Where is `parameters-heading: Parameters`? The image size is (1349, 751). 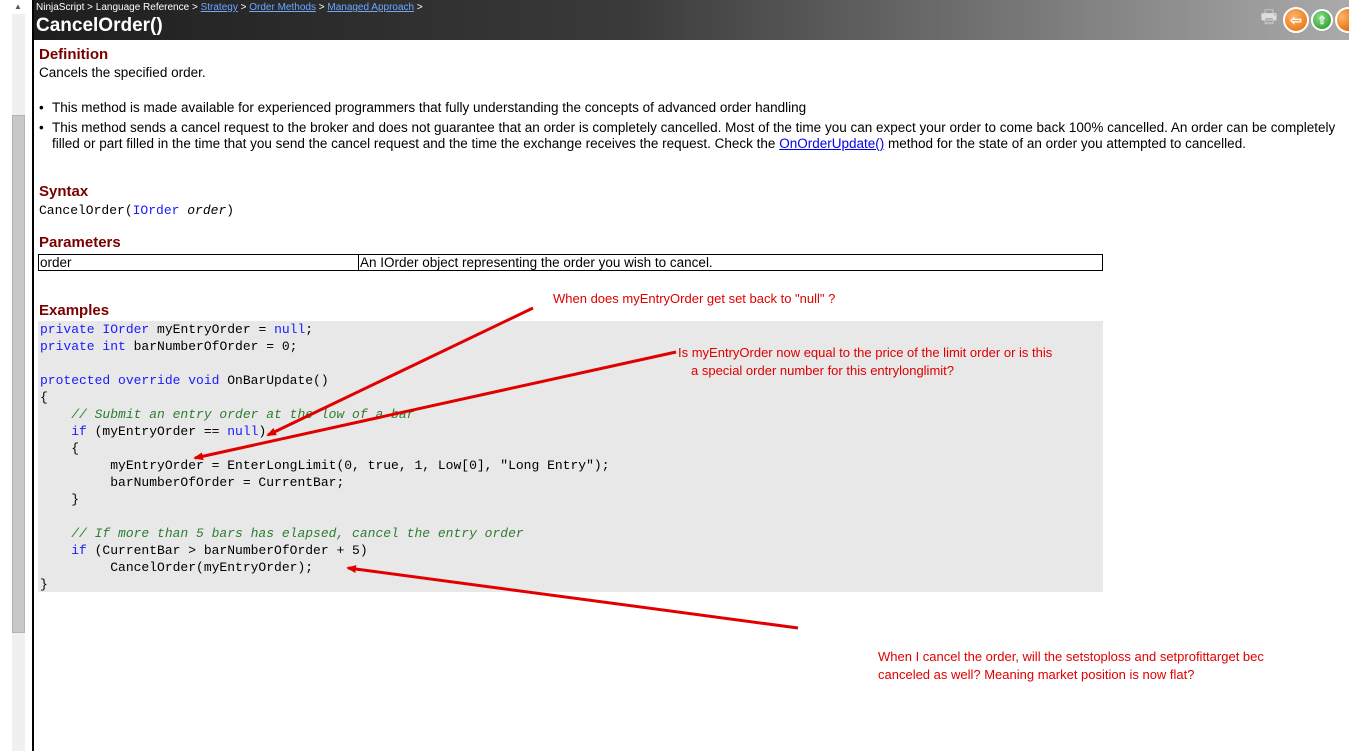
parameters-heading: Parameters is located at coordinates (80, 242).